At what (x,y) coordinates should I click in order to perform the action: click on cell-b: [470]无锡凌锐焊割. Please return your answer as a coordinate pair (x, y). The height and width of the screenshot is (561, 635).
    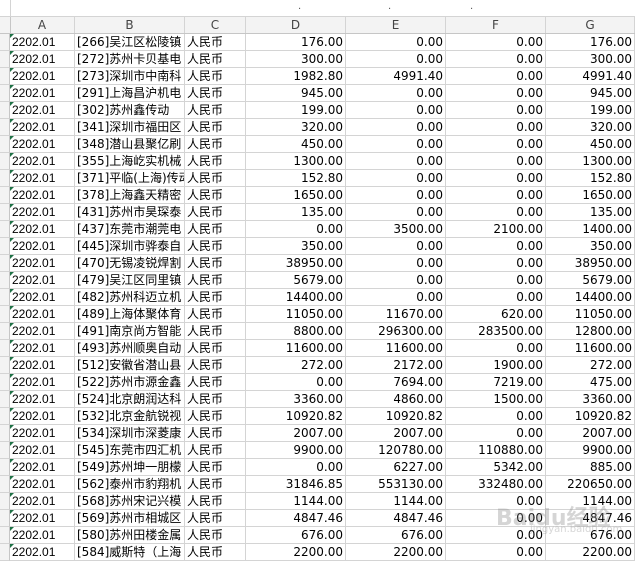
    Looking at the image, I should click on (130, 263).